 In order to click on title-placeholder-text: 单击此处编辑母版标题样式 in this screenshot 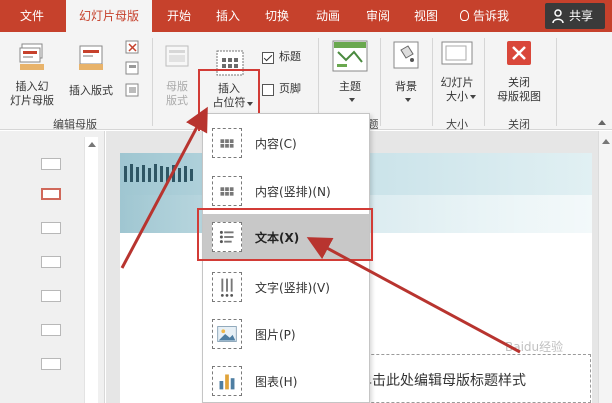, I will do `click(442, 381)`.